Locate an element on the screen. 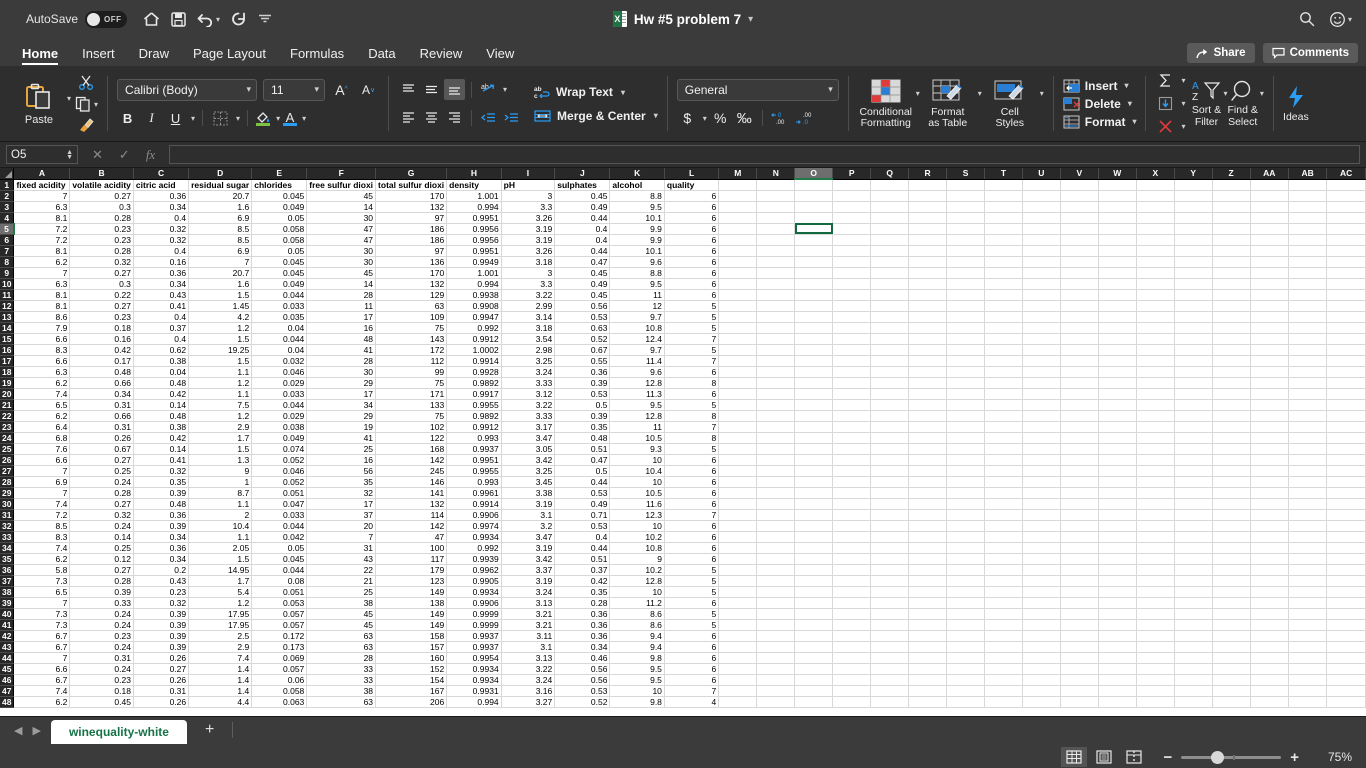 The width and height of the screenshot is (1366, 768). cell-W19 is located at coordinates (1117, 383).